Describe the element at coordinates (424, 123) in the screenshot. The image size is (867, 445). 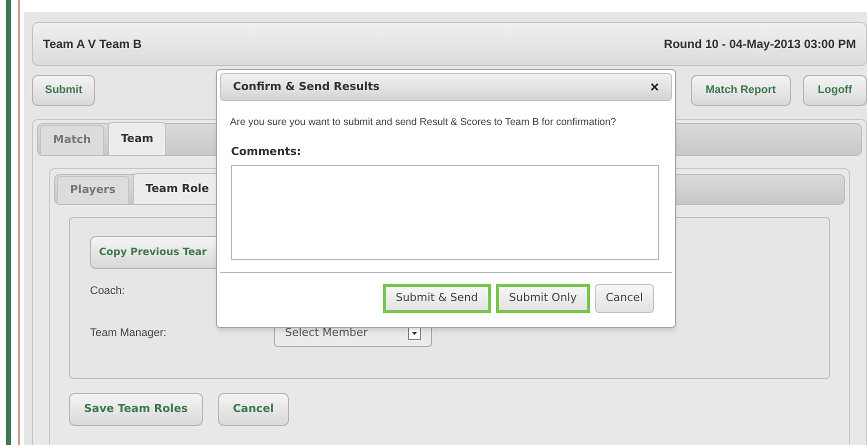
I see `confirm-message: Are you sure you want to submit and send Result & Scores to Team B for confirmation?` at that location.